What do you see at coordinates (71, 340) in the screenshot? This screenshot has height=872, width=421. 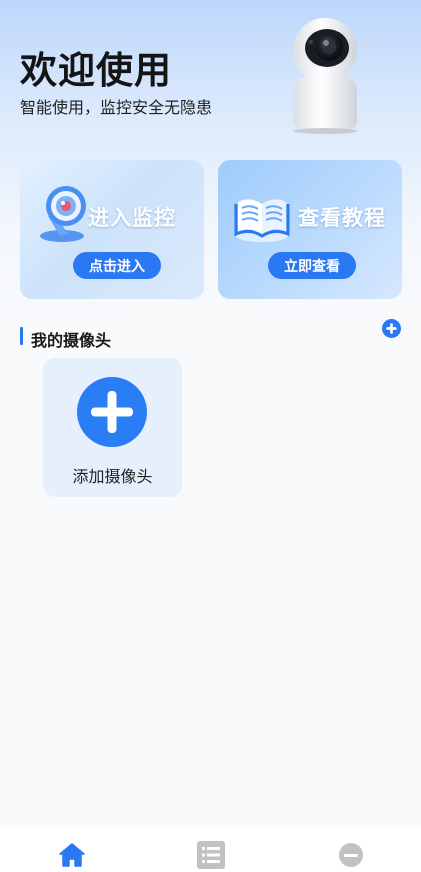 I see `my-cameras-title: 我的摄像头` at bounding box center [71, 340].